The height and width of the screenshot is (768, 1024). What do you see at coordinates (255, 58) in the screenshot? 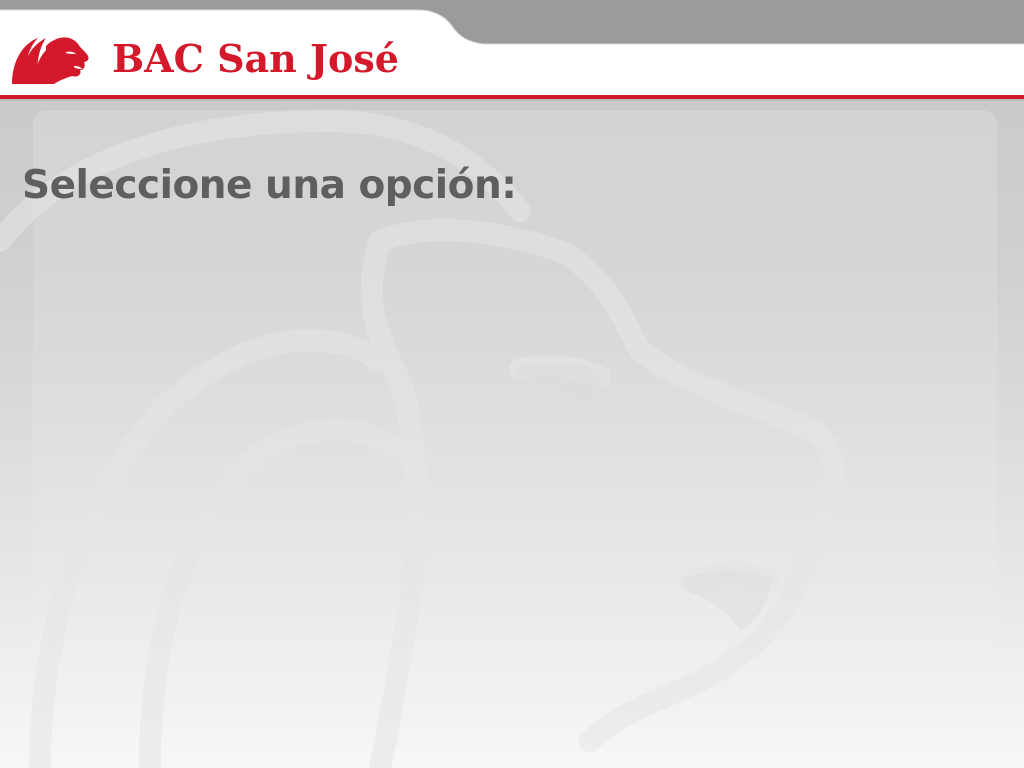
I see `brand-name: BAC San José` at bounding box center [255, 58].